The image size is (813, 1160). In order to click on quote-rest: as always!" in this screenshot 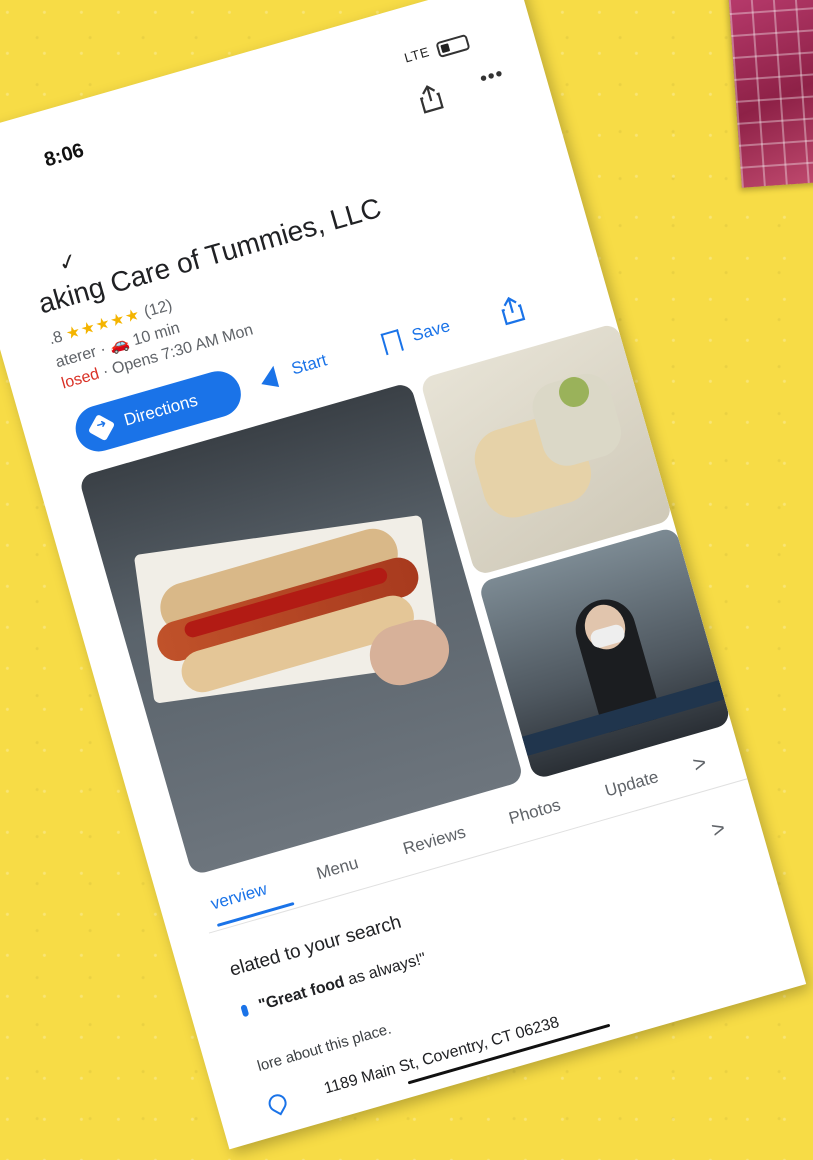, I will do `click(385, 970)`.